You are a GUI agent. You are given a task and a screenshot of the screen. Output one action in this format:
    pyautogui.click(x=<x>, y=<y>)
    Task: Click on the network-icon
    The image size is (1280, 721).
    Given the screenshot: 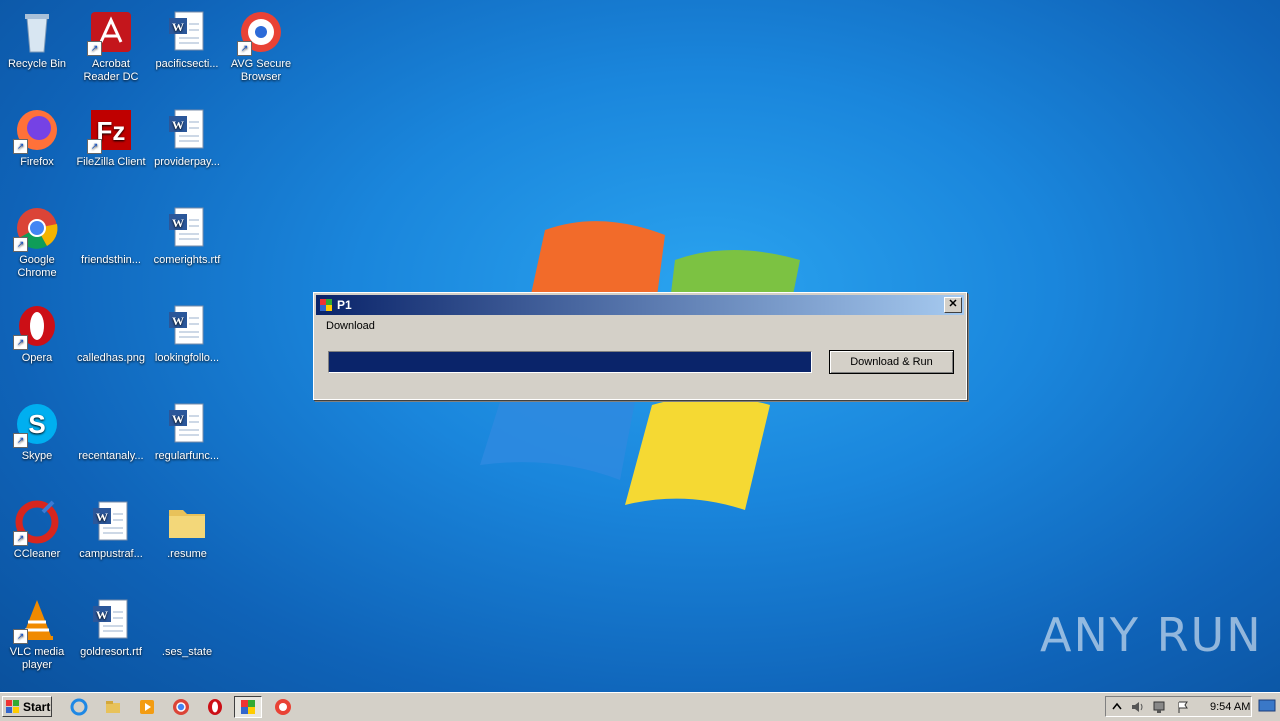 What is the action you would take?
    pyautogui.click(x=1159, y=707)
    